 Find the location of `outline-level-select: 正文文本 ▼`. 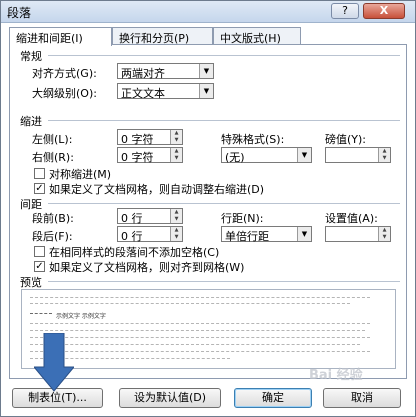

outline-level-select: 正文文本 ▼ is located at coordinates (165, 91).